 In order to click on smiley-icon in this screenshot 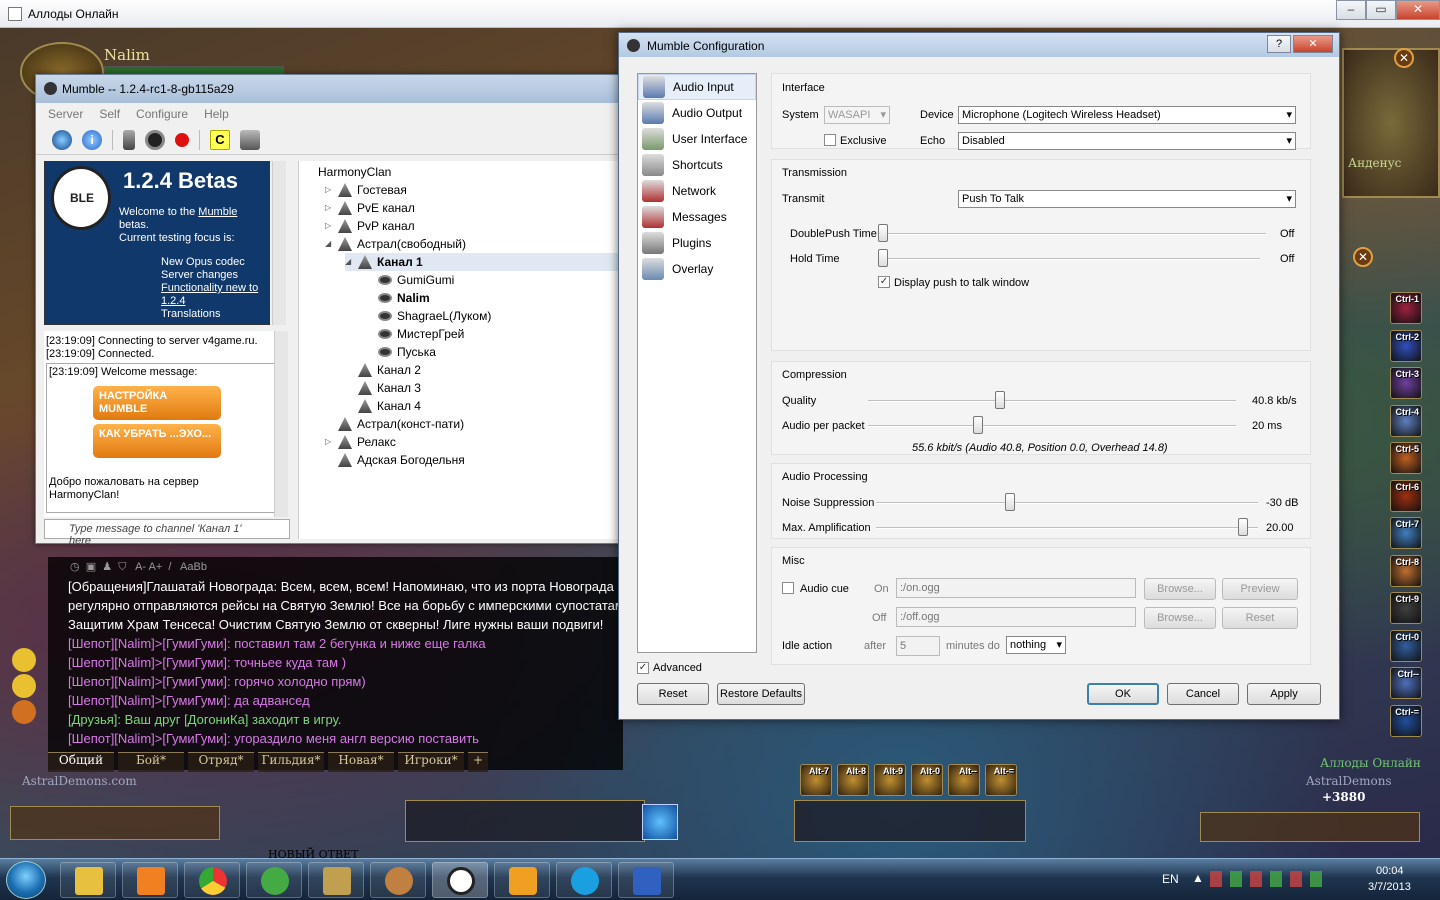, I will do `click(24, 686)`.